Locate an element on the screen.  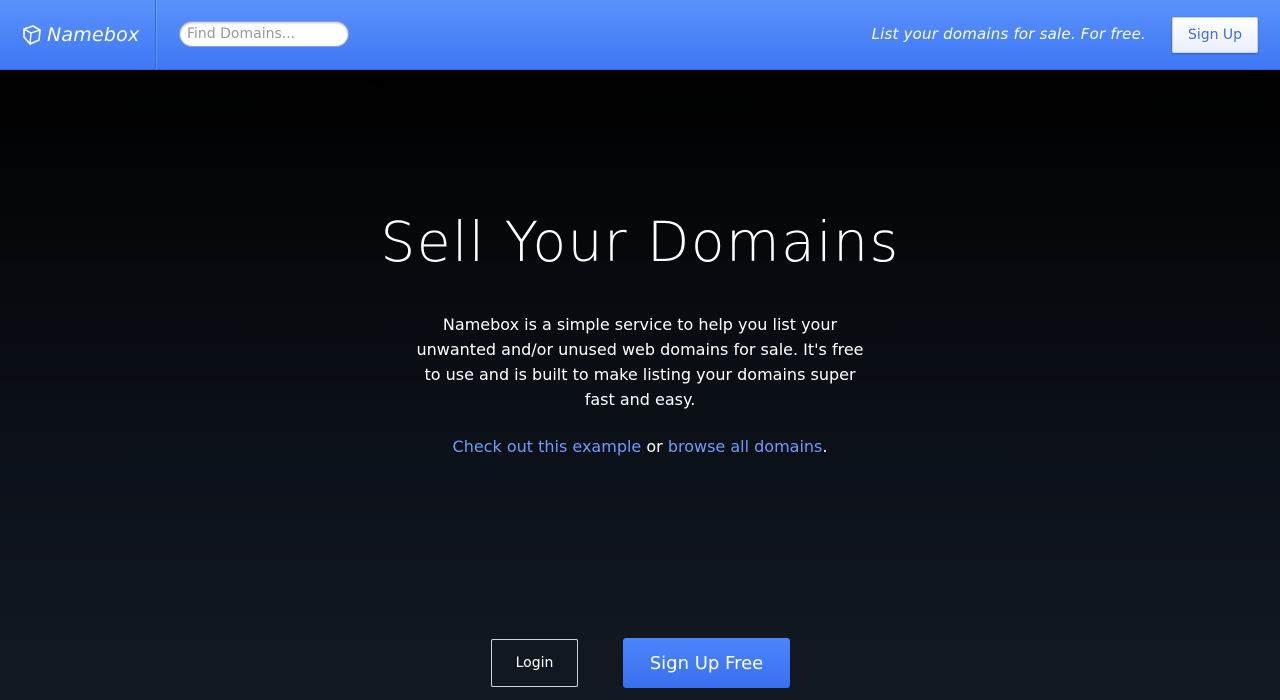
period-text: . is located at coordinates (825, 446).